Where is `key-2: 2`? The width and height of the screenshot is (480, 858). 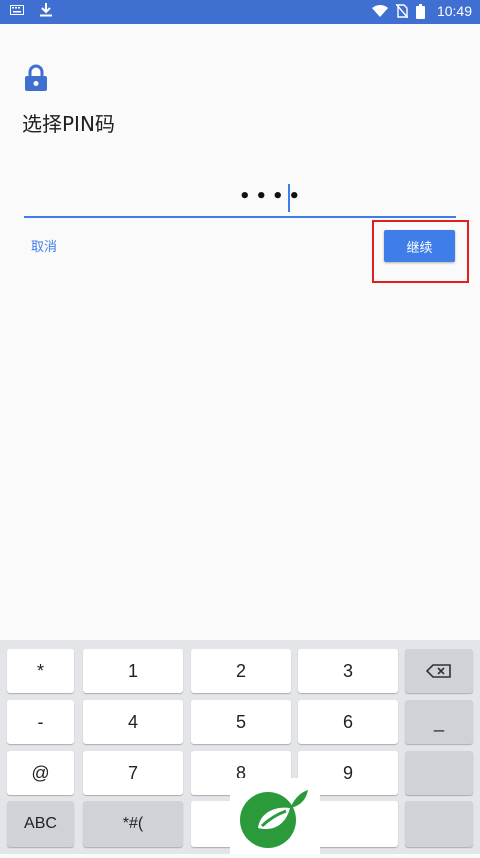 key-2: 2 is located at coordinates (241, 671).